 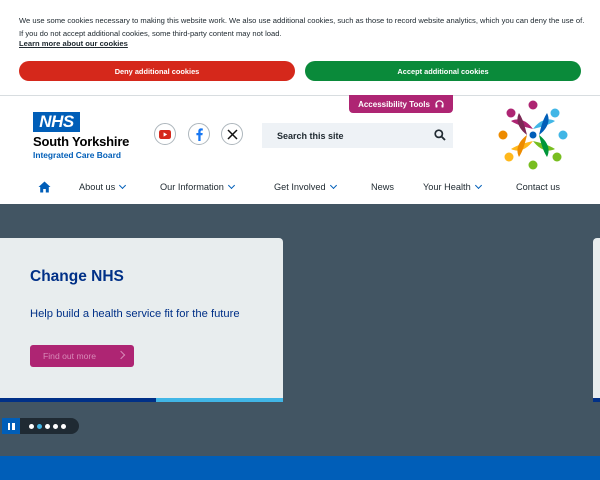 I want to click on search-placeholder: Search this site, so click(x=310, y=135).